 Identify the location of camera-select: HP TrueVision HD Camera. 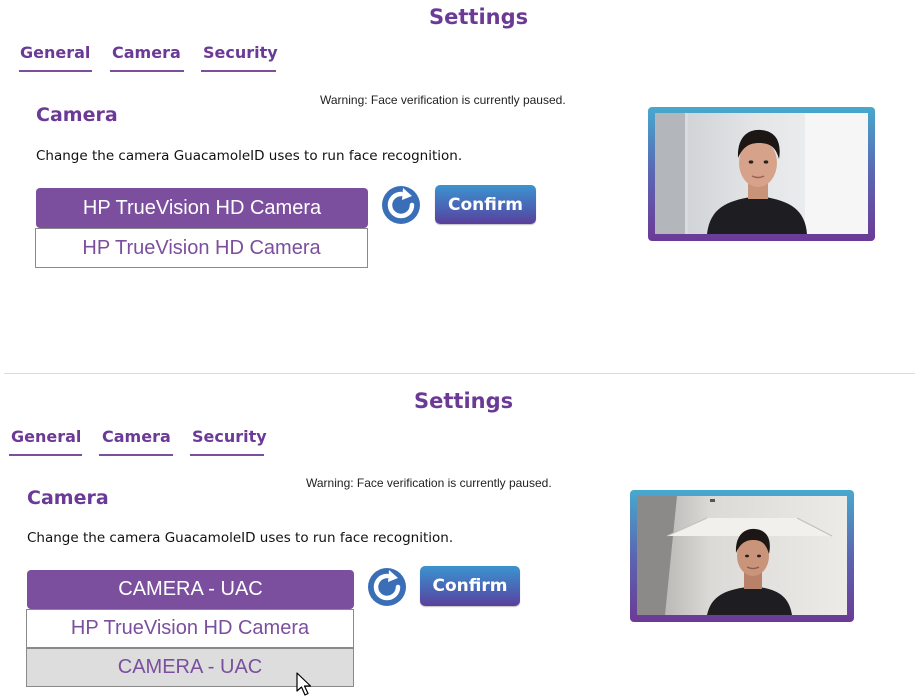
(202, 208).